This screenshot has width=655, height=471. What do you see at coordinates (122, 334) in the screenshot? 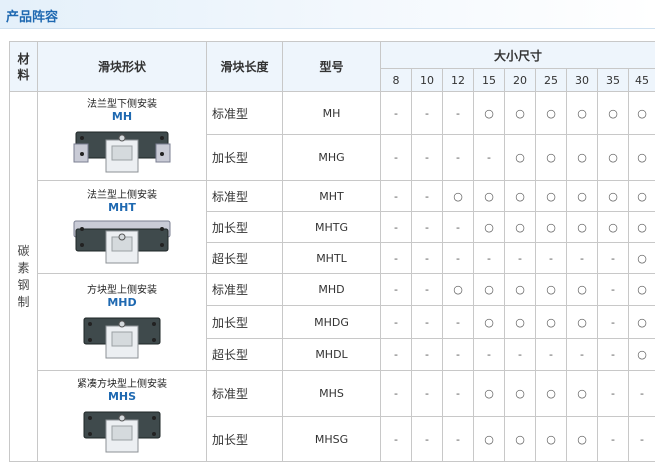
I see `square-block-icon` at bounding box center [122, 334].